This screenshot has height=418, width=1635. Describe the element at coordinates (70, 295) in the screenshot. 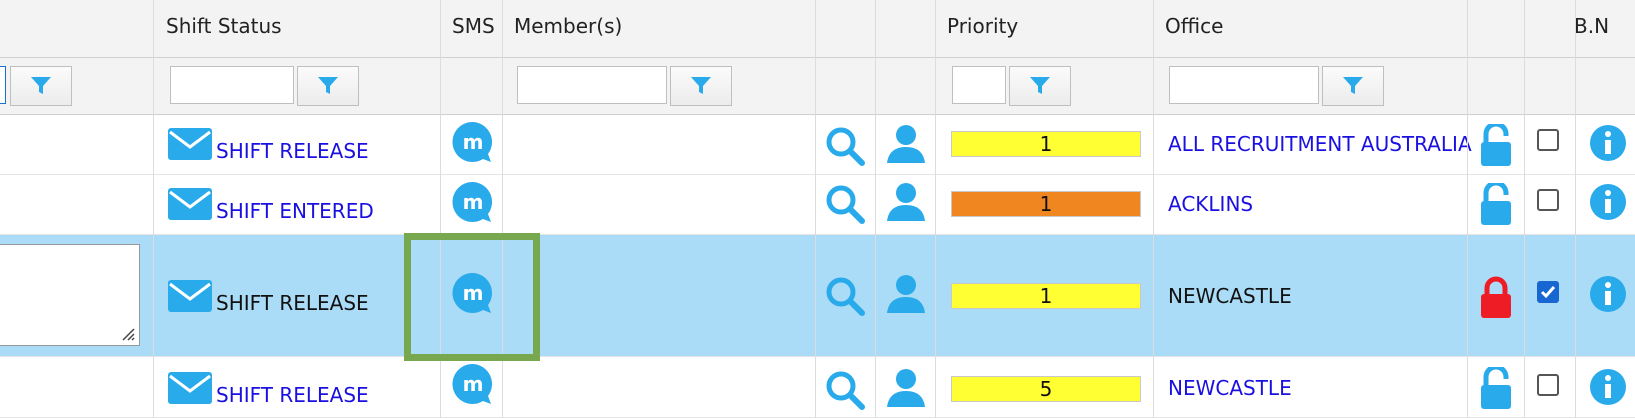

I see `notes-textarea` at that location.